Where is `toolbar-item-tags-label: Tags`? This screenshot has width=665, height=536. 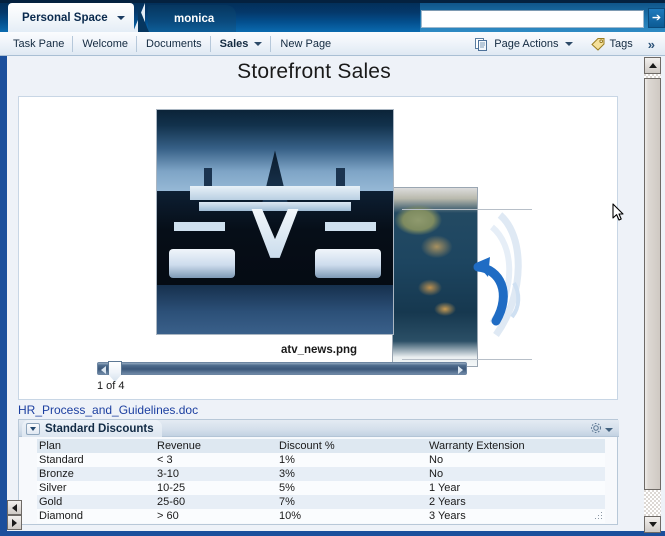 toolbar-item-tags-label: Tags is located at coordinates (621, 44).